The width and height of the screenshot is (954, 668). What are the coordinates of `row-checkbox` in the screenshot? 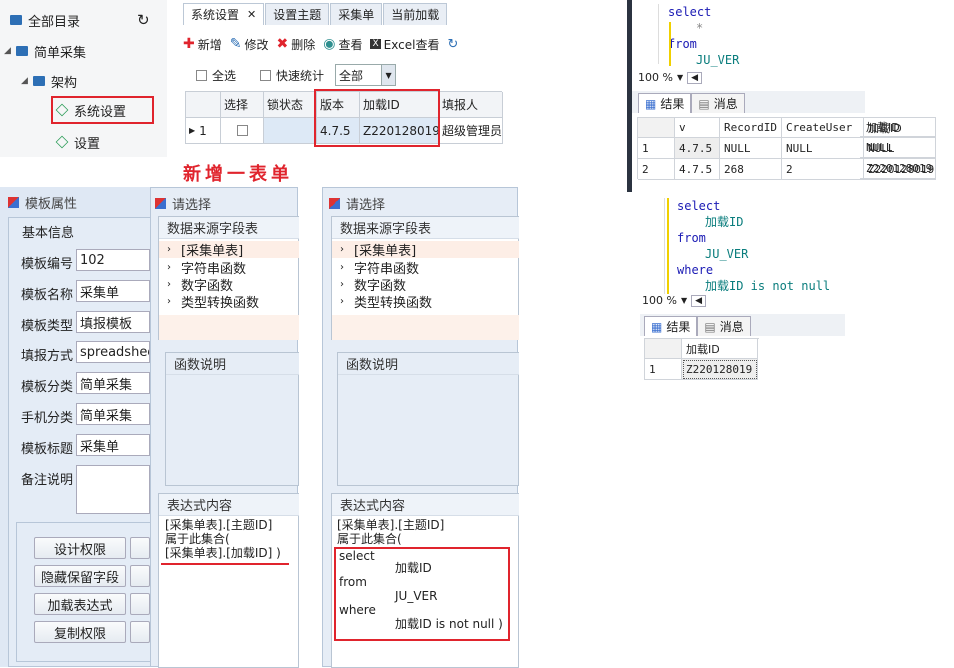 It's located at (242, 130).